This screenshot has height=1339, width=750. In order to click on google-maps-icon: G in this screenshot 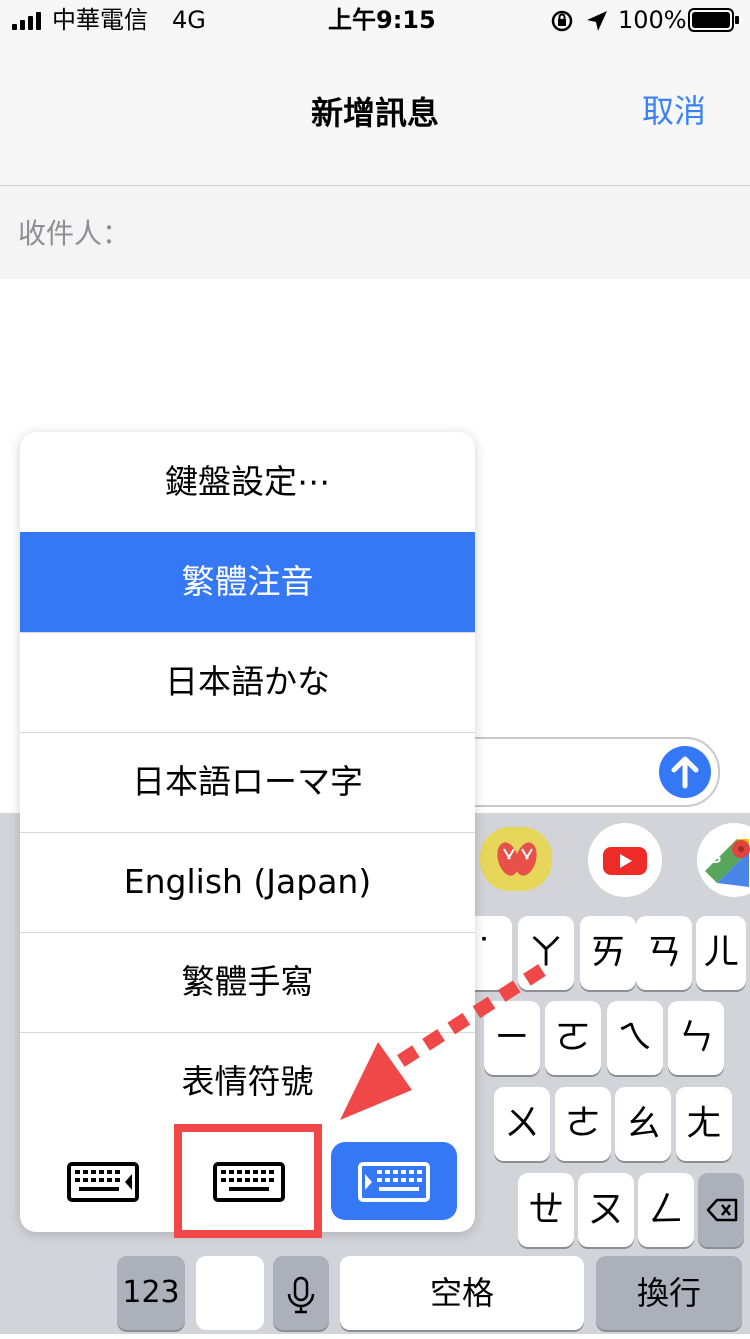, I will do `click(723, 860)`.